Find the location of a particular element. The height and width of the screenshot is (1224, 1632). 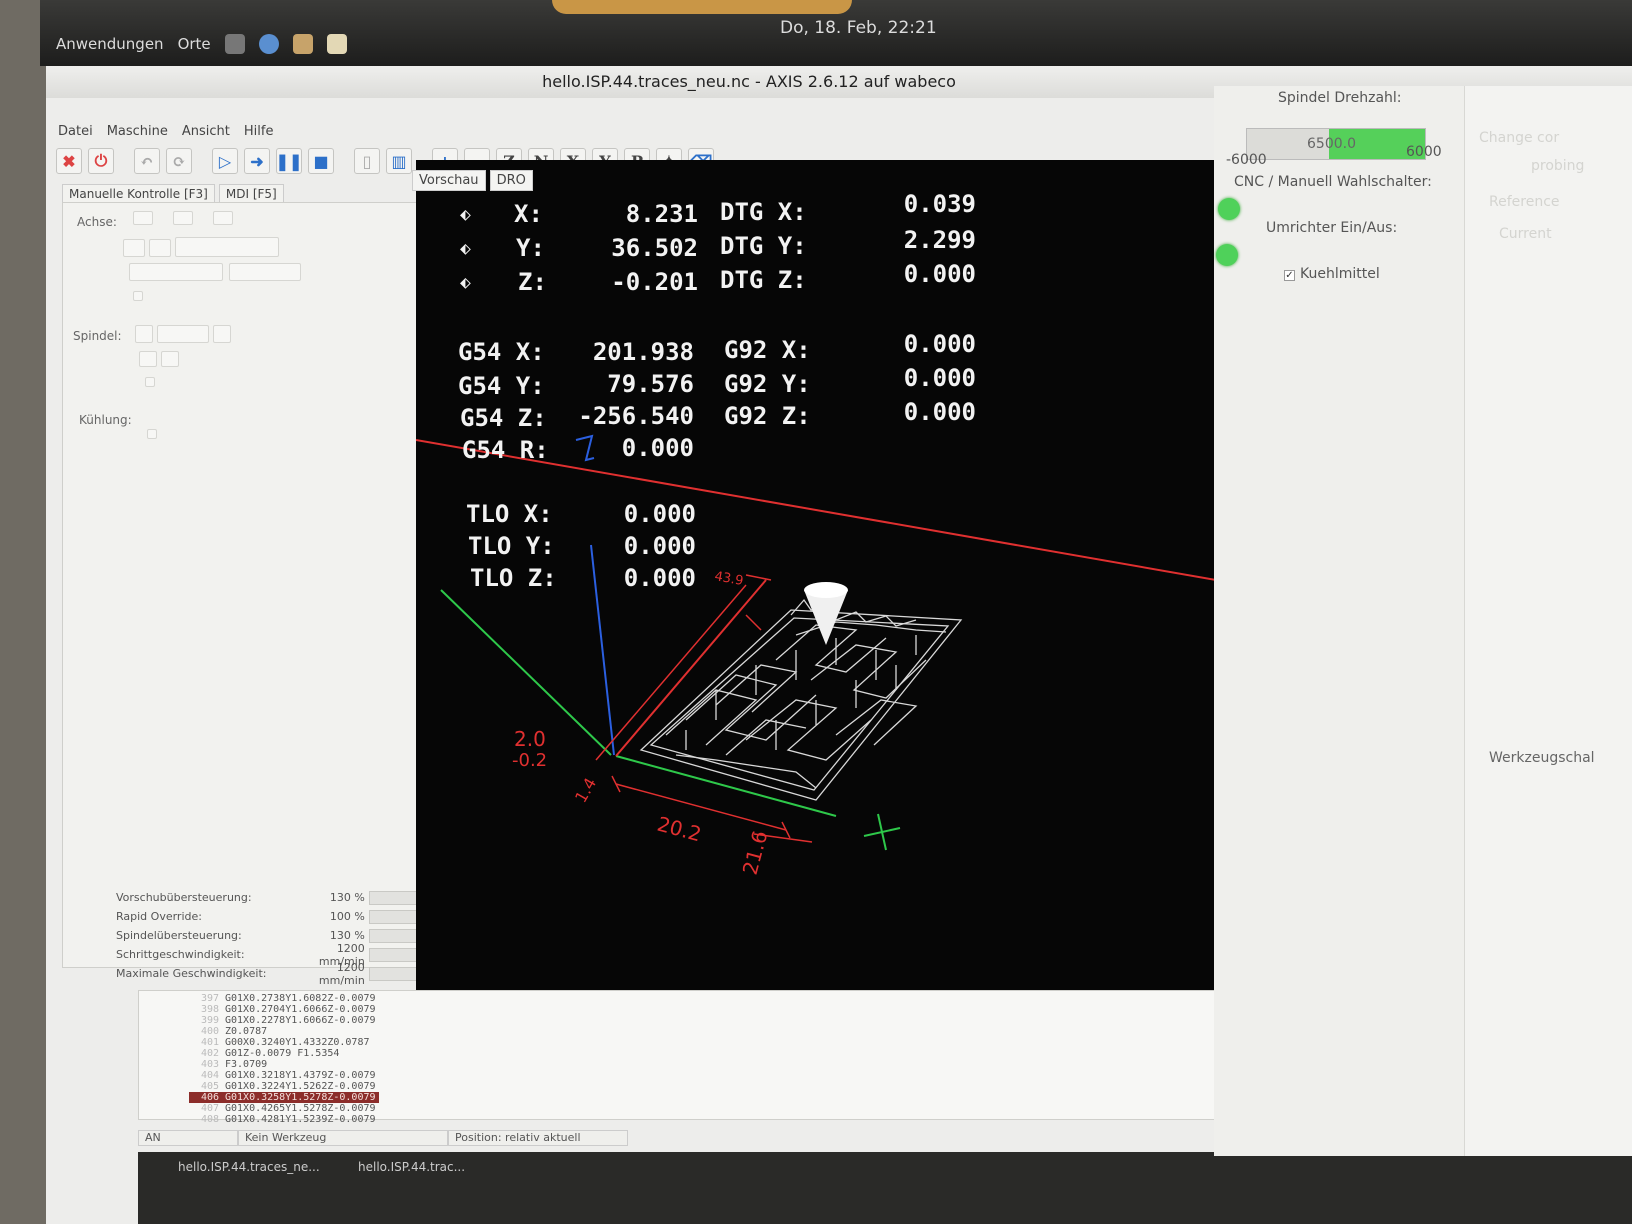

coolant-checkbox is located at coordinates (152, 434).